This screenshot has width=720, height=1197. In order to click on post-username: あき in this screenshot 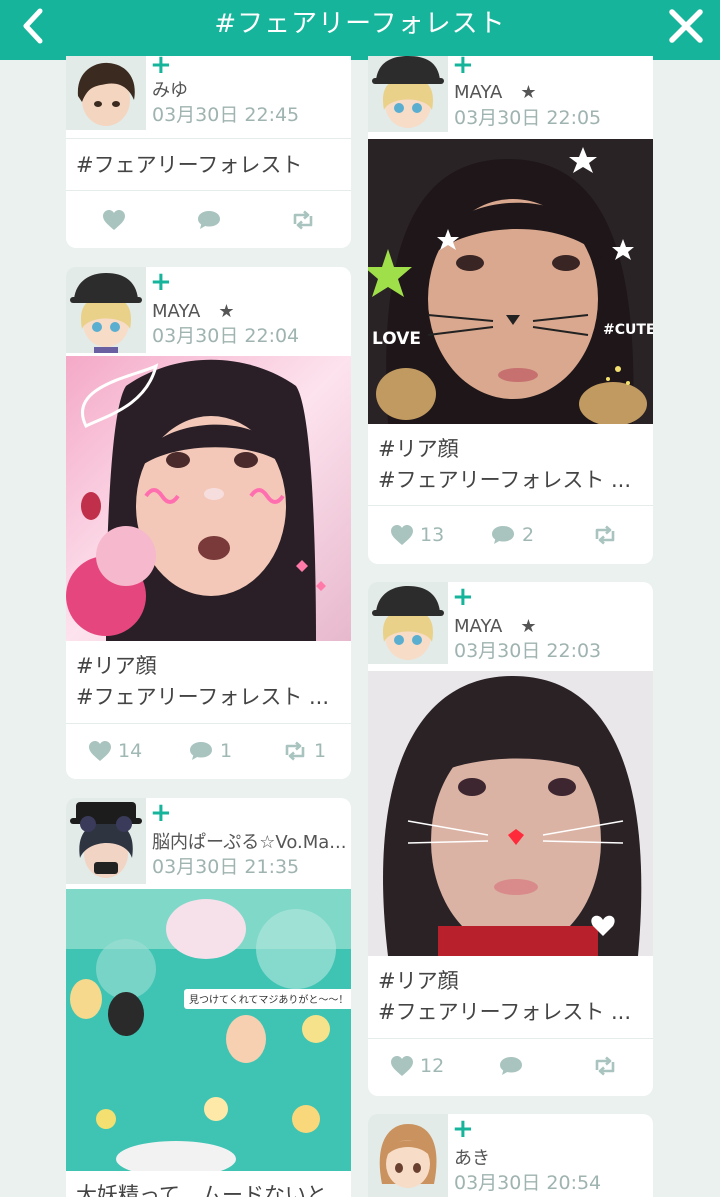, I will do `click(472, 1157)`.